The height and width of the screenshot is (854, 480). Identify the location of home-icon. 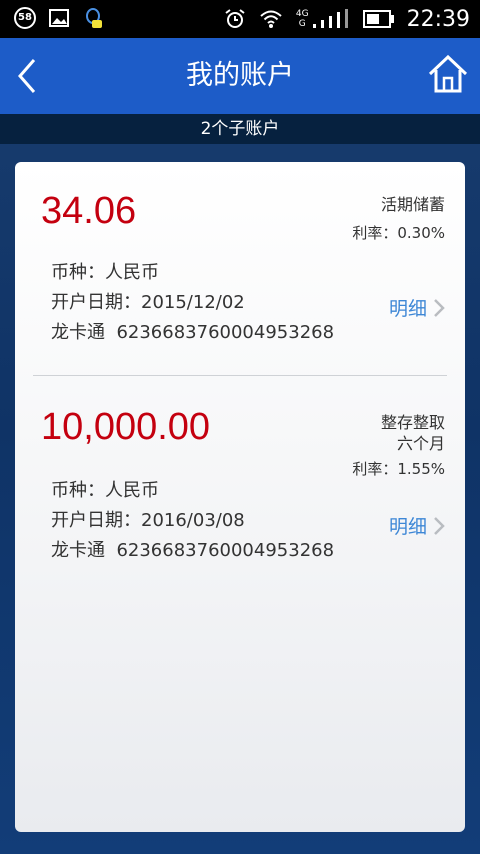
(448, 74).